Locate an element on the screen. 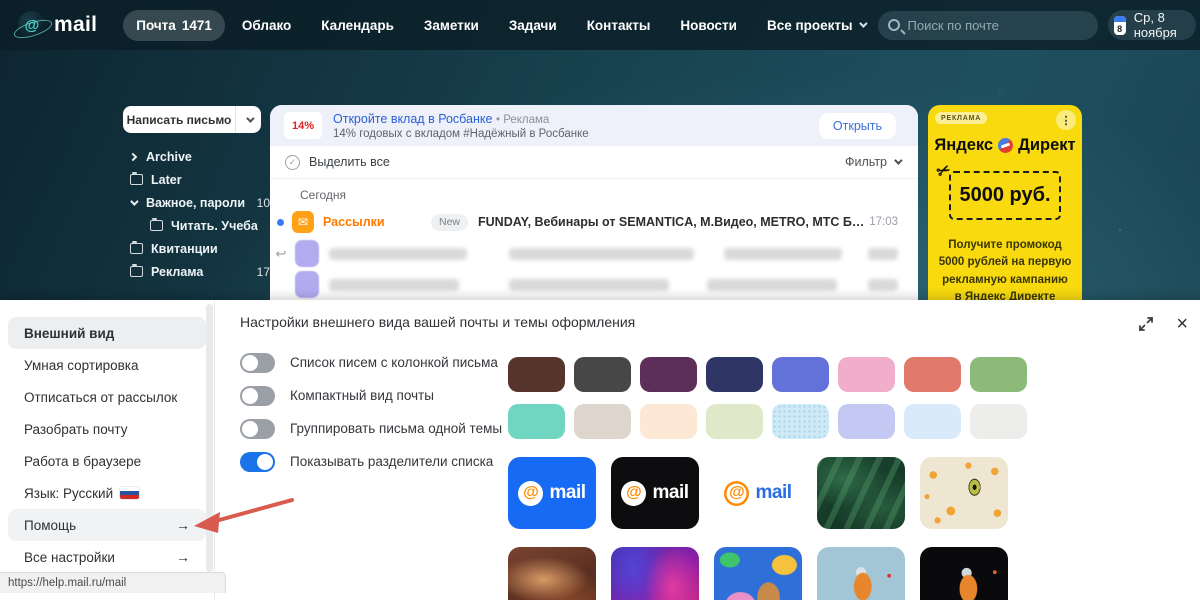  search-input is located at coordinates (997, 25).